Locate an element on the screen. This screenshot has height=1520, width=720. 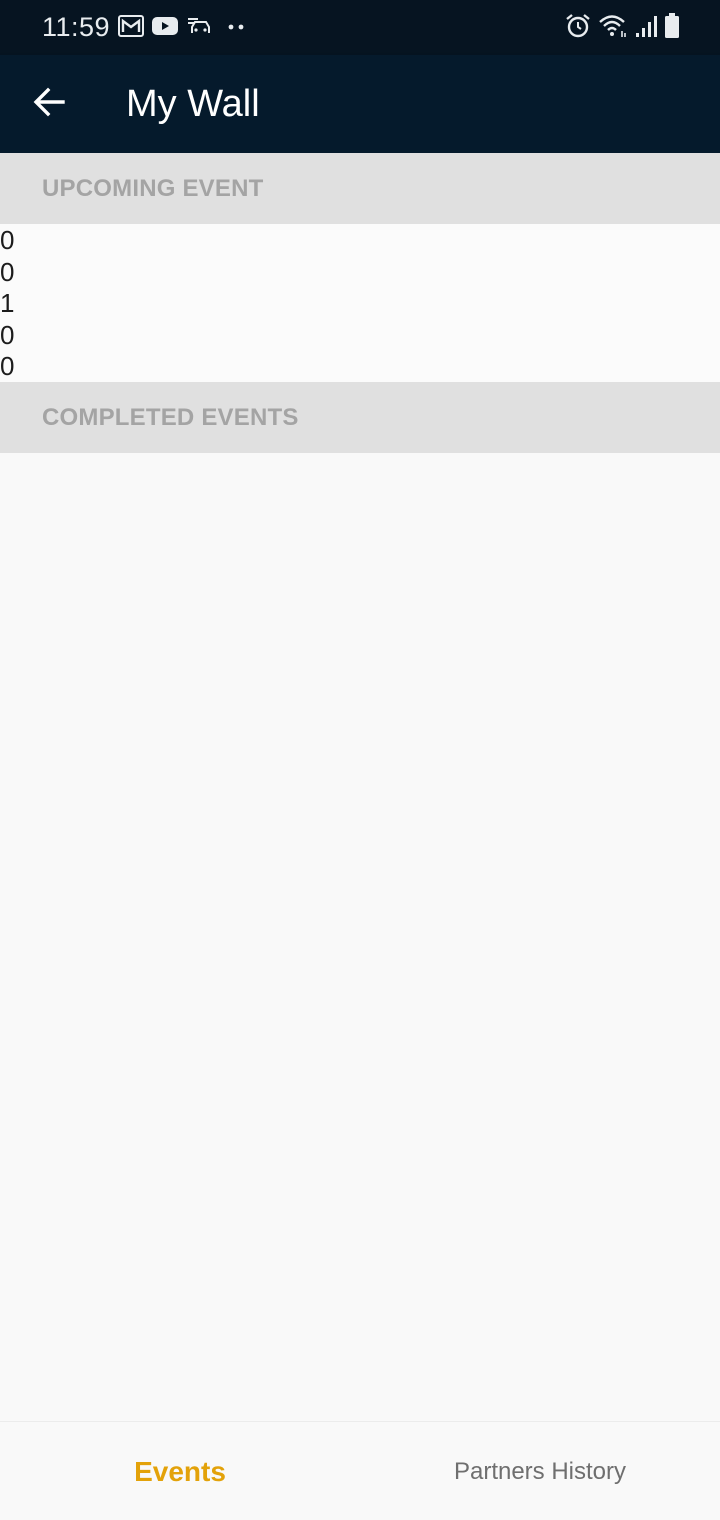
page-title: My Wall is located at coordinates (193, 104).